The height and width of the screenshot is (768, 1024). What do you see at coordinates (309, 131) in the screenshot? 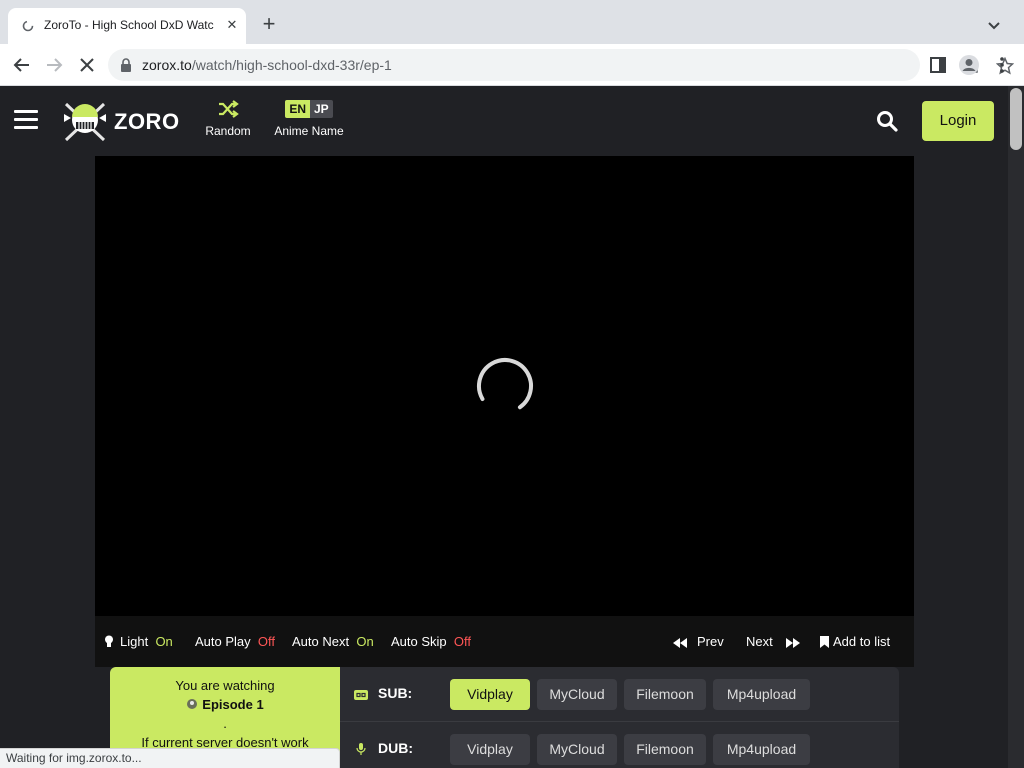
I see `lang-label: Anime Name` at bounding box center [309, 131].